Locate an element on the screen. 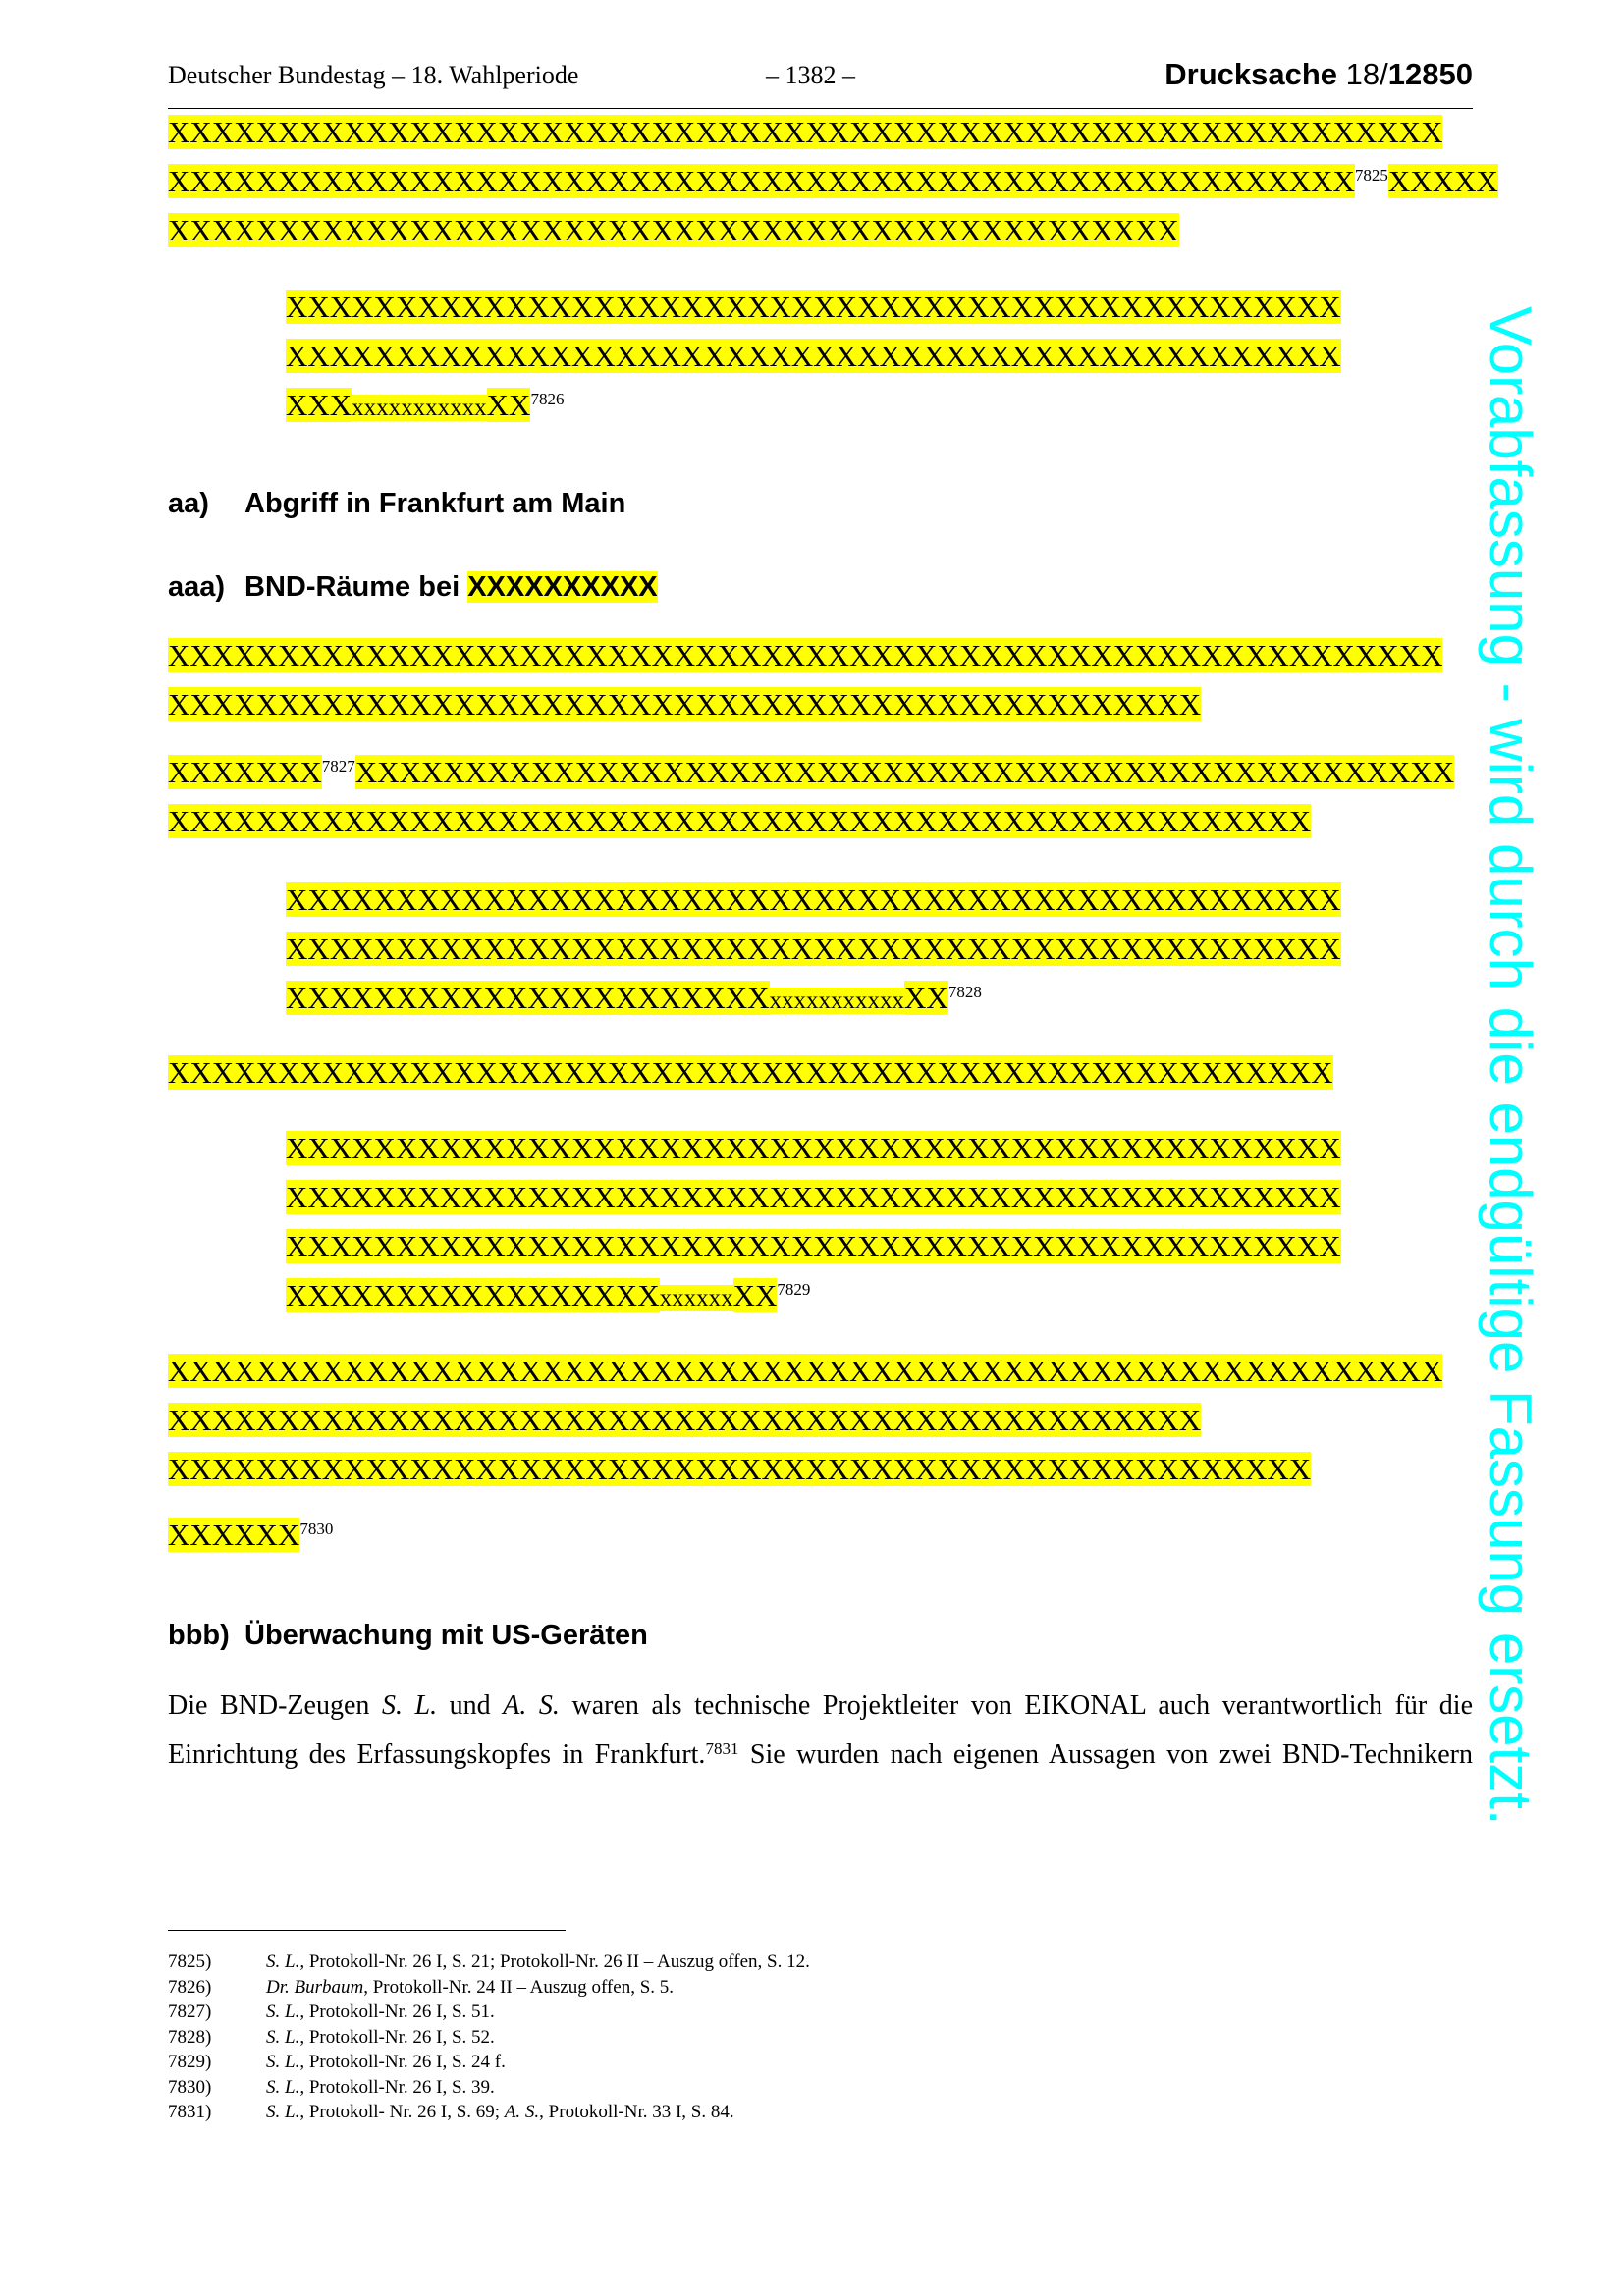  body-text: und is located at coordinates (470, 1705).